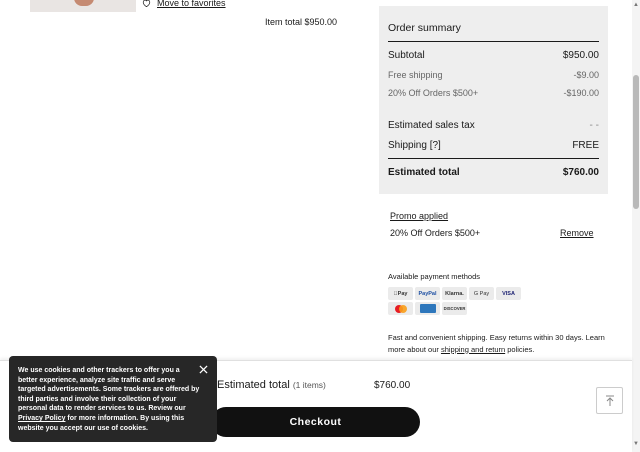 Image resolution: width=640 pixels, height=452 pixels. I want to click on checkout-button: Checkout, so click(315, 422).